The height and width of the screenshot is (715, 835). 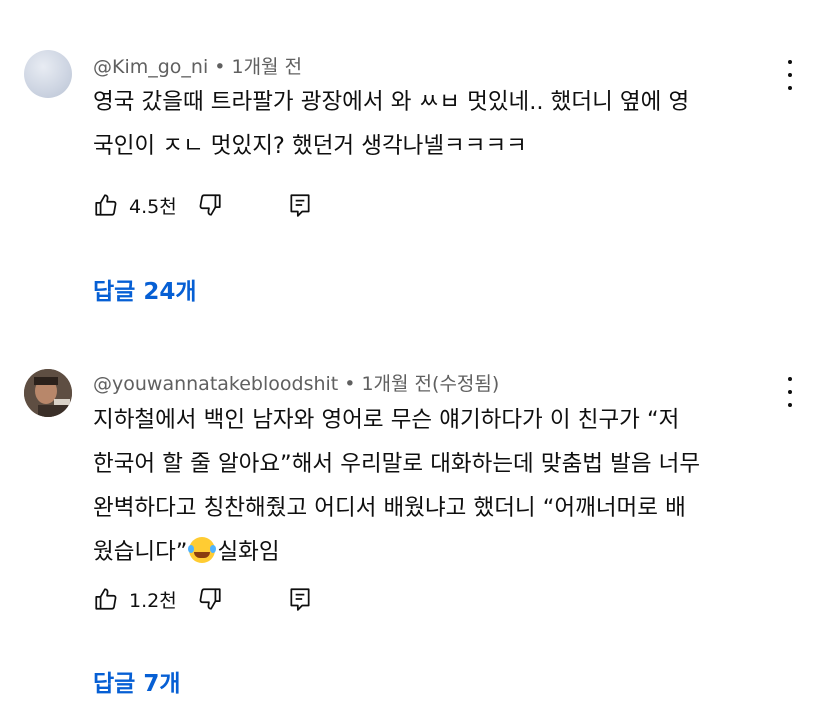 I want to click on view-replies-button: 답글 24개, so click(x=145, y=289).